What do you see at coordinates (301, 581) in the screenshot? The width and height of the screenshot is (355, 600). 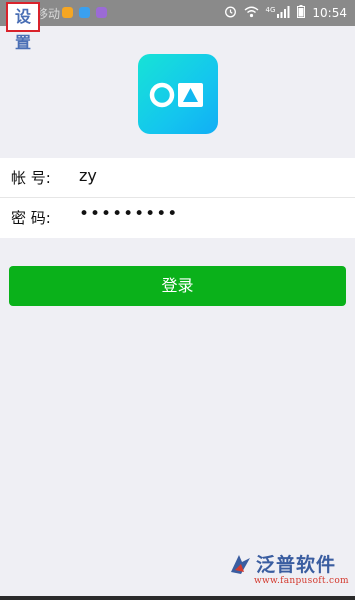 I see `watermark-url: www.fanpusoft.com` at bounding box center [301, 581].